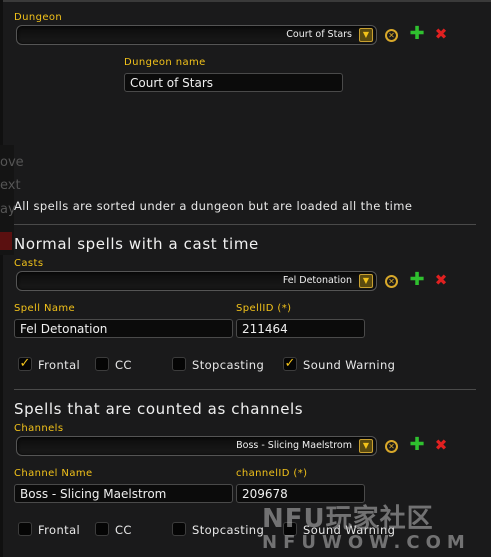  Describe the element at coordinates (300, 328) in the screenshot. I see `spell-id-field` at that location.